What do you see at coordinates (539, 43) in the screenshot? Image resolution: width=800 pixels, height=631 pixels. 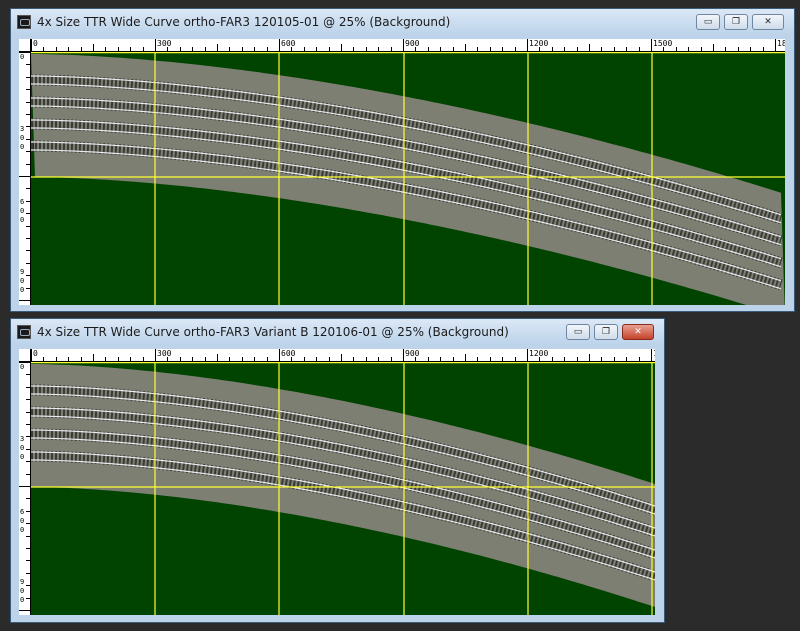 I see `ruler-label: 1200` at bounding box center [539, 43].